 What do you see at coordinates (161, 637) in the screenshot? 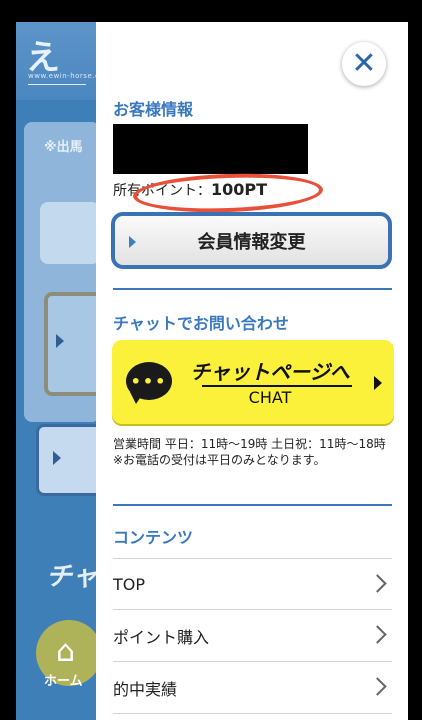
I see `menu-item-label: ポイント購入` at bounding box center [161, 637].